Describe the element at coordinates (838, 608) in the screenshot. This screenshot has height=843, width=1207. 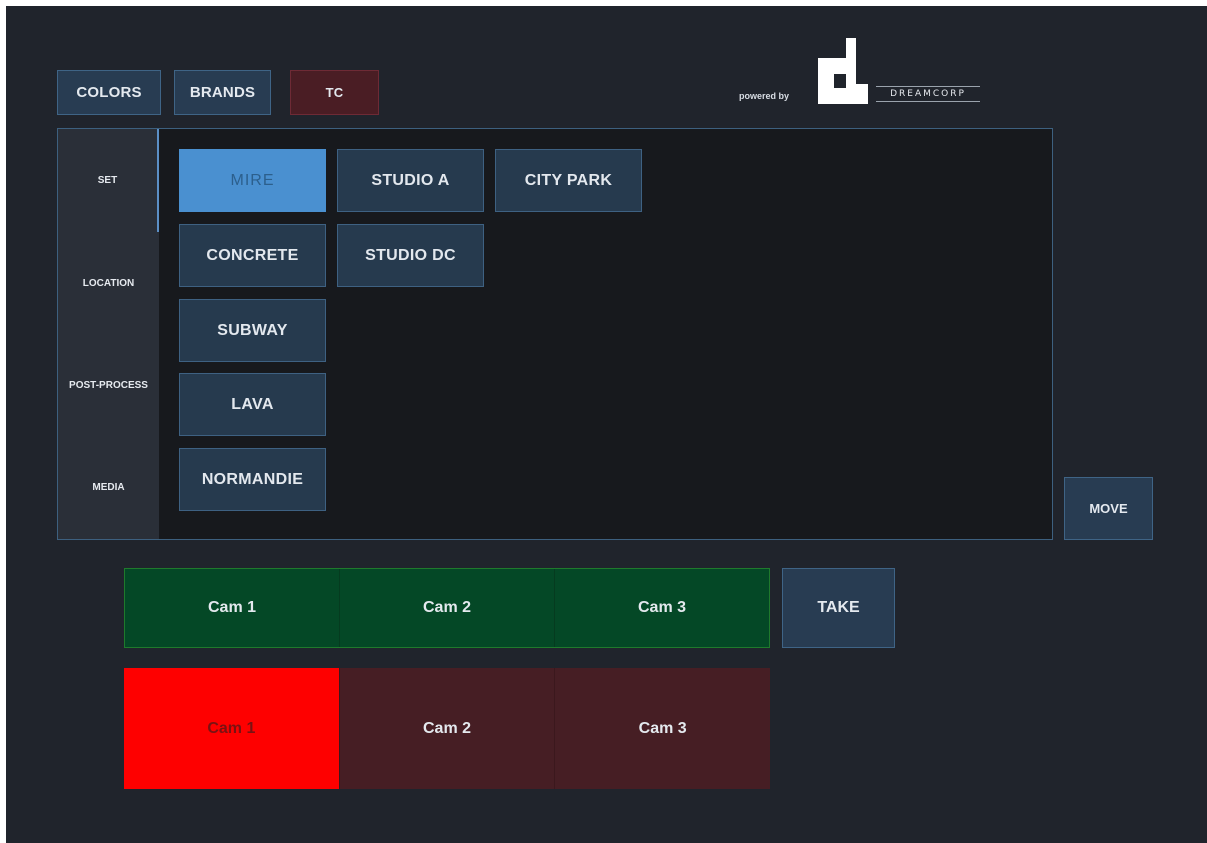
I see `take-button: TAKE` at that location.